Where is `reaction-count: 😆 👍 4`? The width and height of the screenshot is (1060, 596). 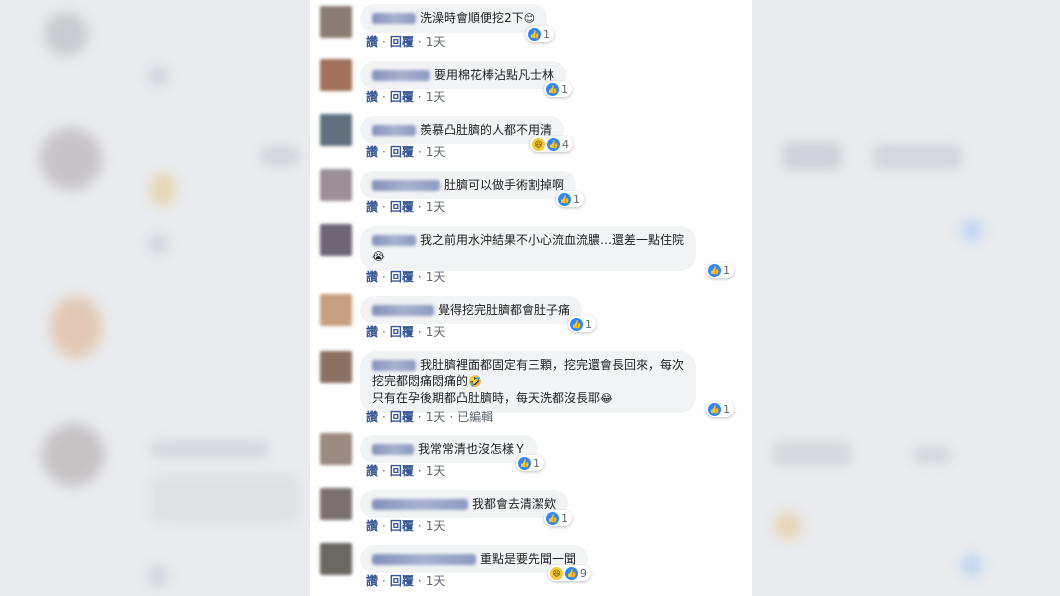 reaction-count: 😆 👍 4 is located at coordinates (551, 144).